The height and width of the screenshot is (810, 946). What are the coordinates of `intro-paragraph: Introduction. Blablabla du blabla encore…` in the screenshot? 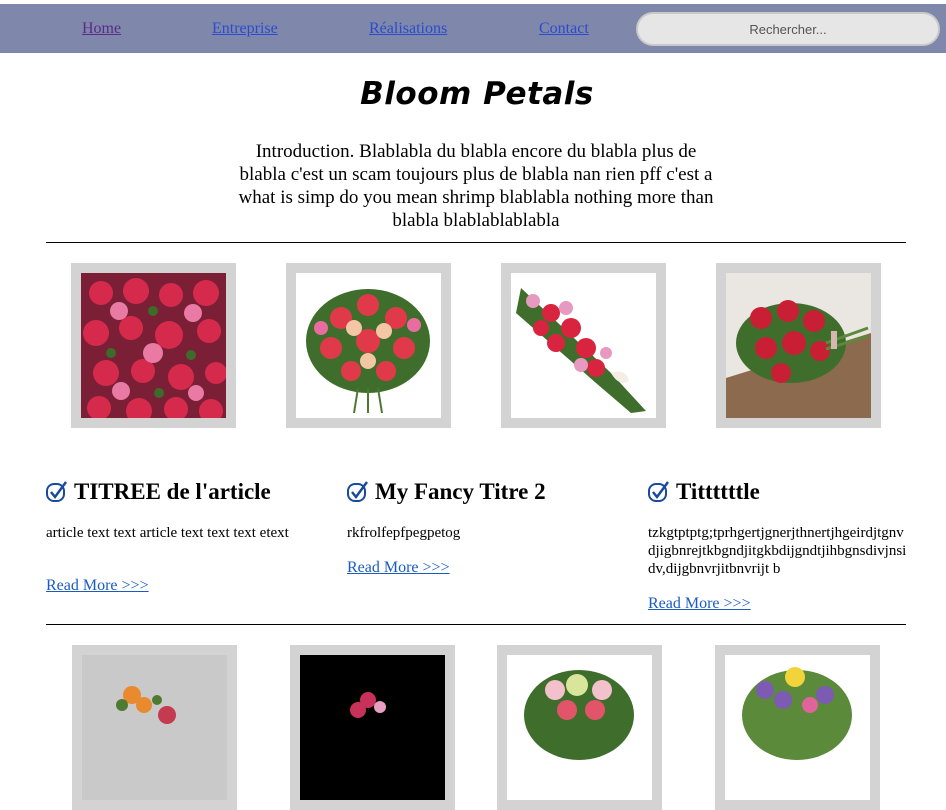 It's located at (476, 186).